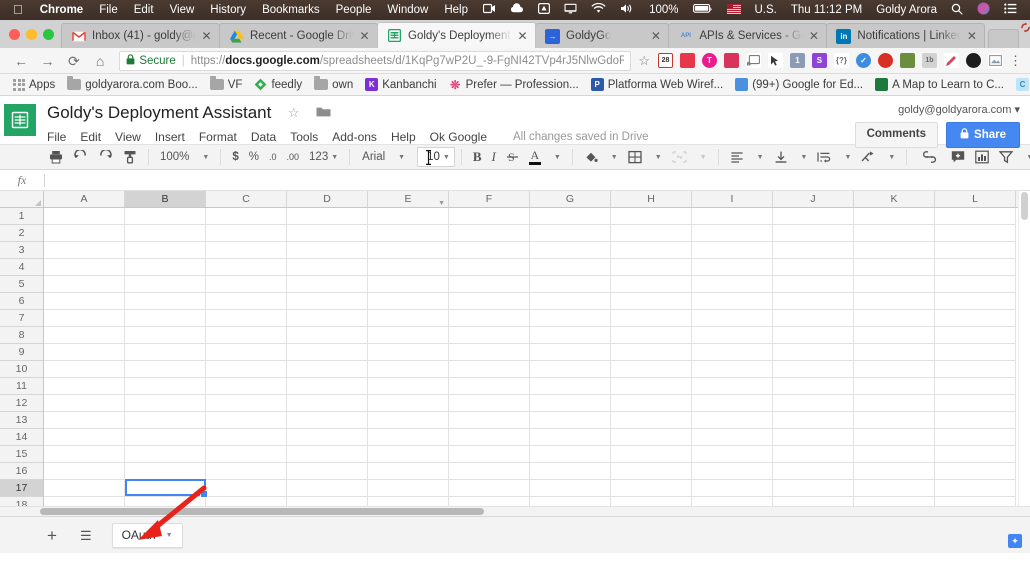  What do you see at coordinates (732, 369) in the screenshot?
I see `cell-I10` at bounding box center [732, 369].